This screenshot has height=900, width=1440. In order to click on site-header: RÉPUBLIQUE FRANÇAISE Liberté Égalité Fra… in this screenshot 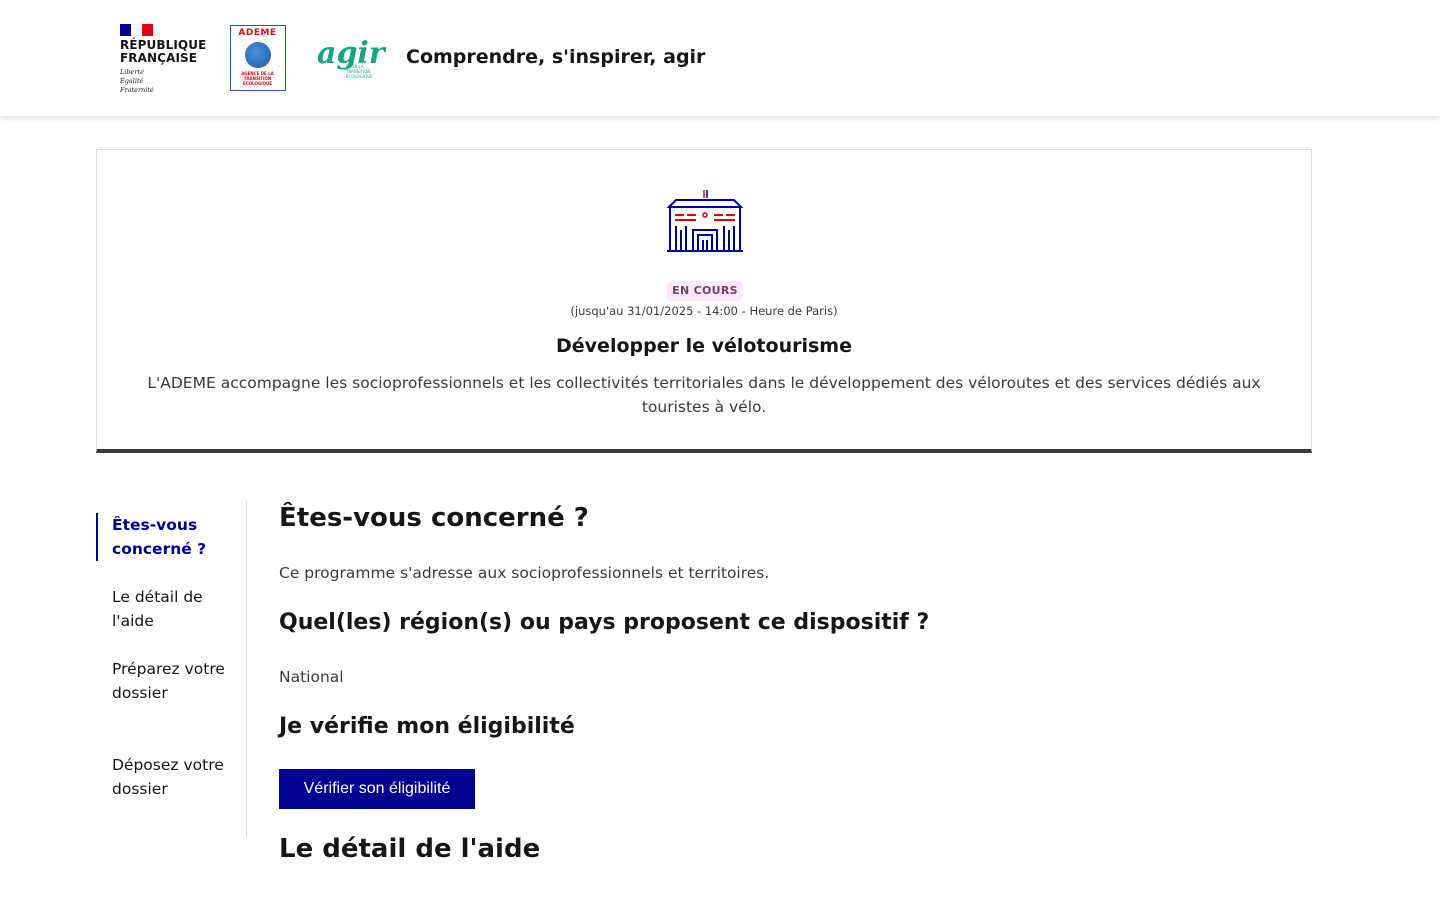, I will do `click(720, 58)`.